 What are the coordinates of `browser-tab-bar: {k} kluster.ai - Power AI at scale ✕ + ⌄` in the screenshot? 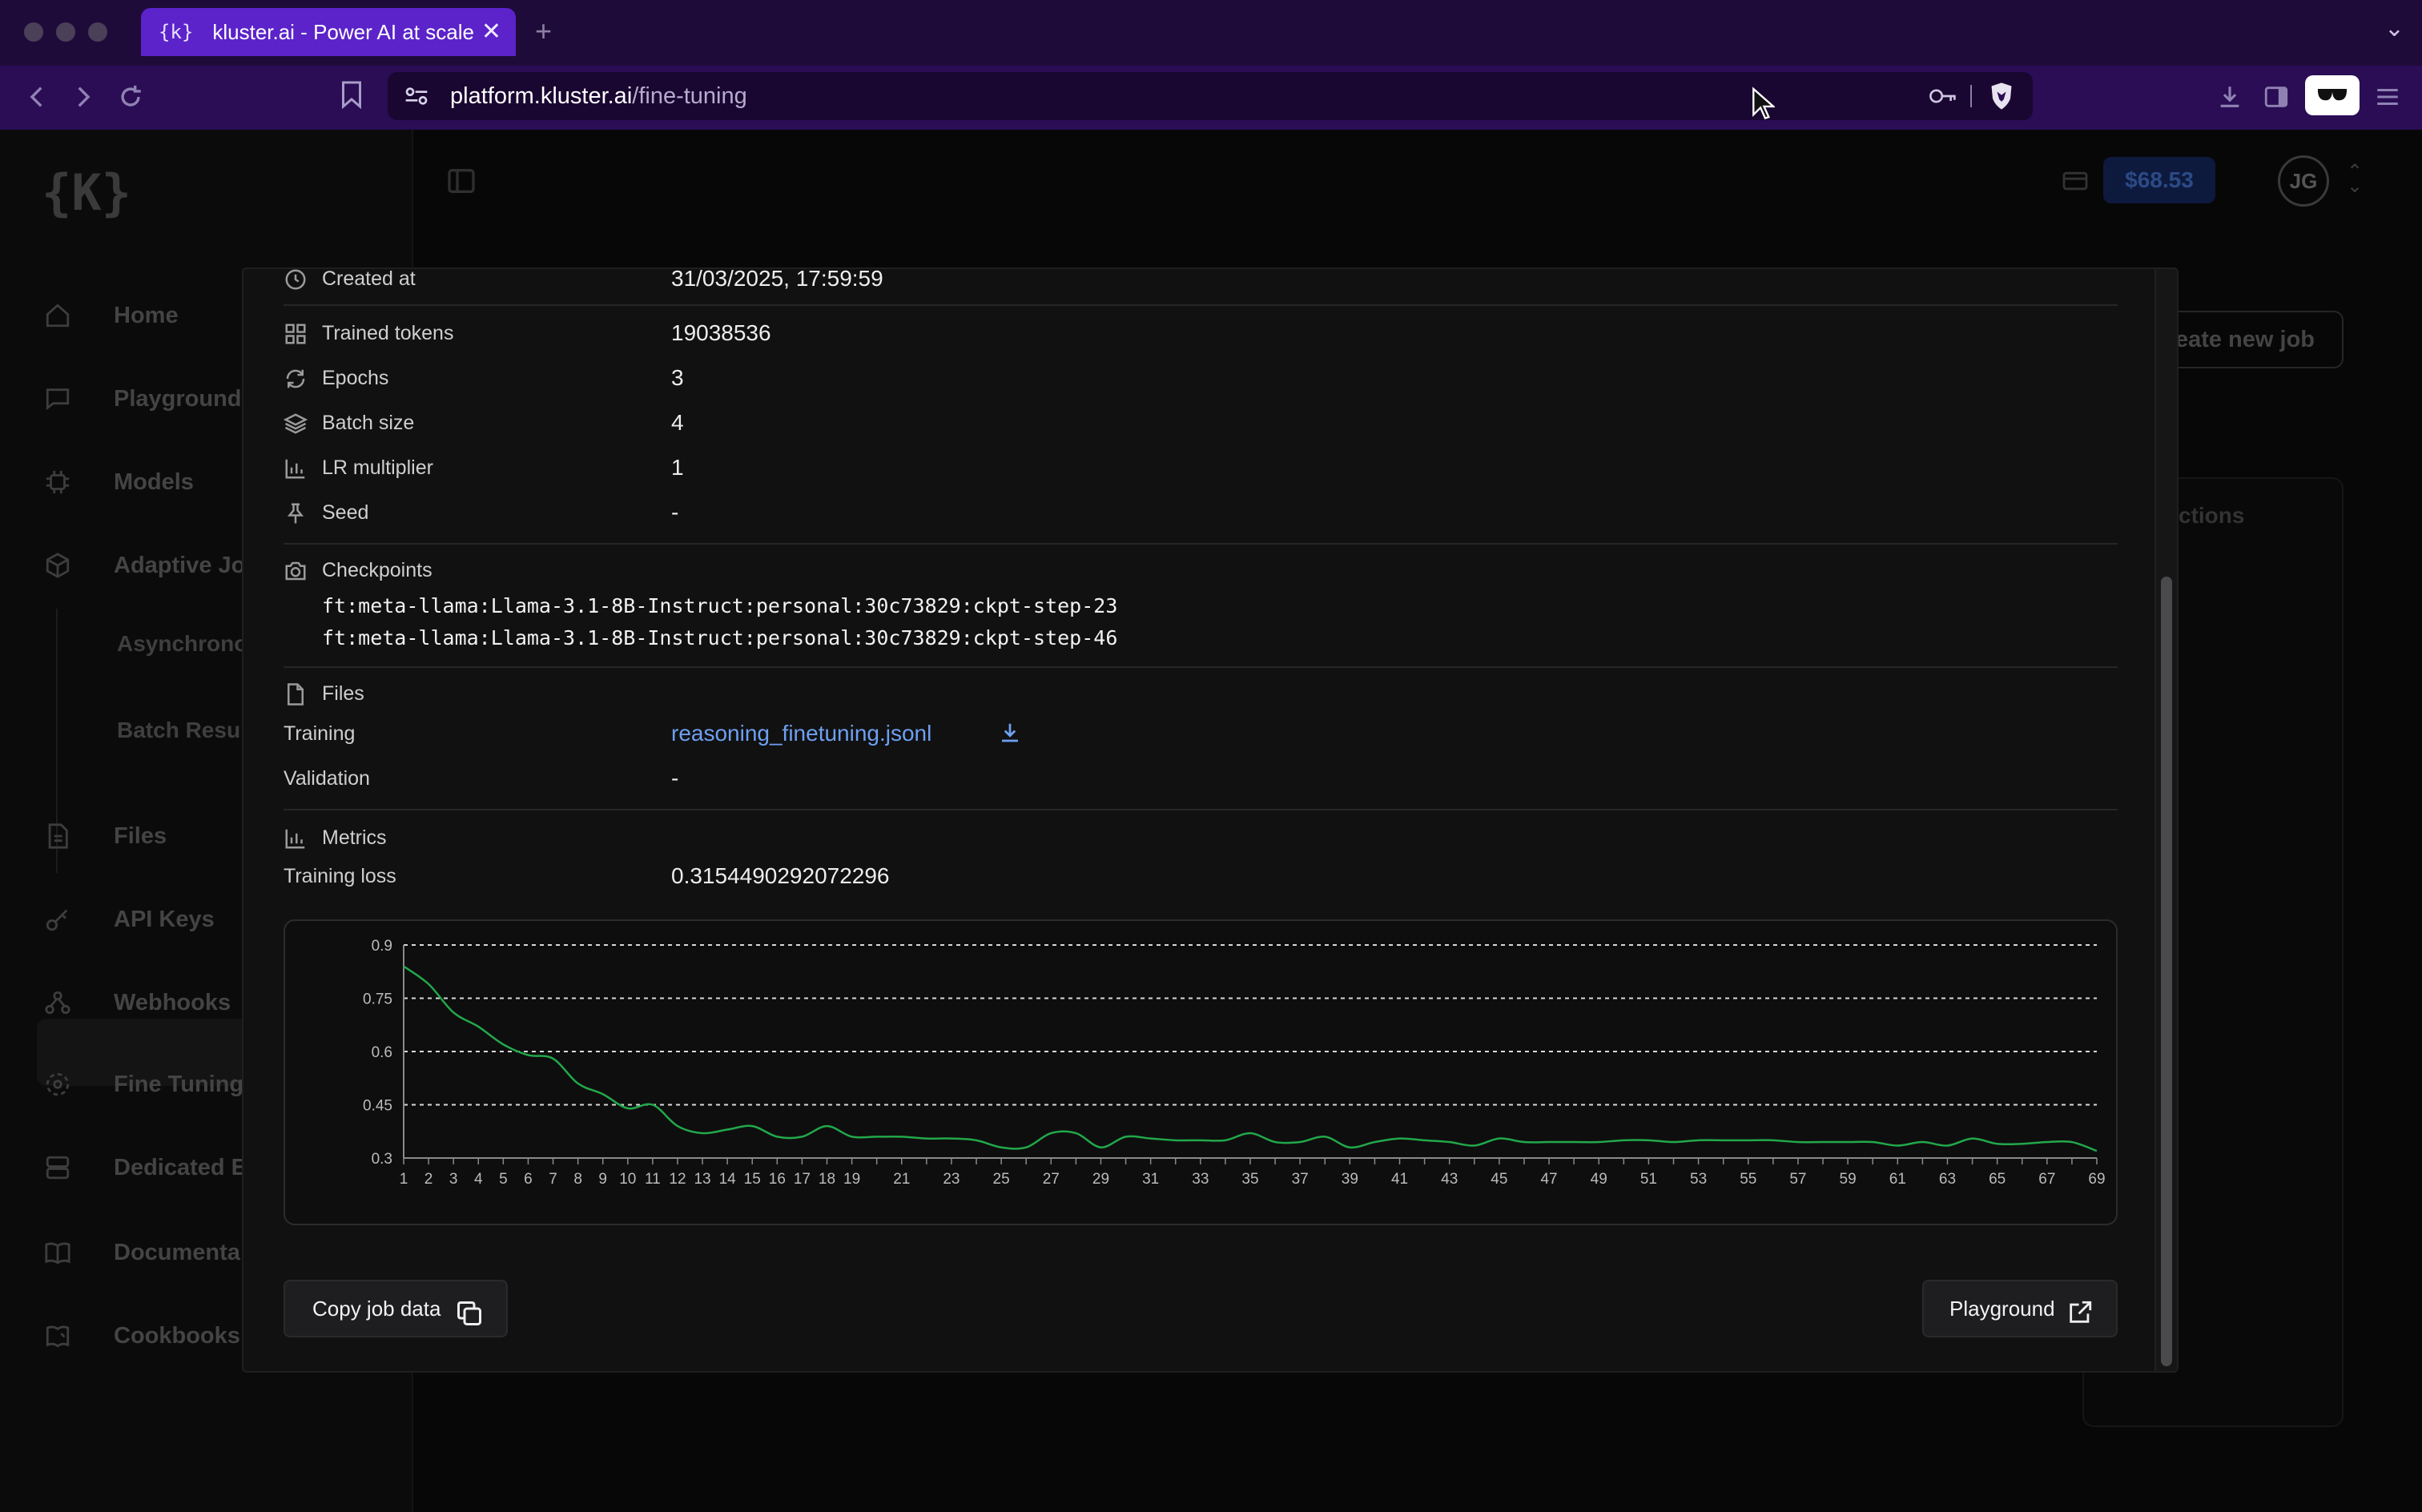 It's located at (1211, 33).